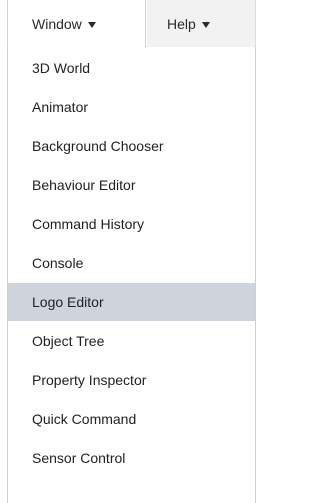  What do you see at coordinates (264, 251) in the screenshot?
I see `background-strip` at bounding box center [264, 251].